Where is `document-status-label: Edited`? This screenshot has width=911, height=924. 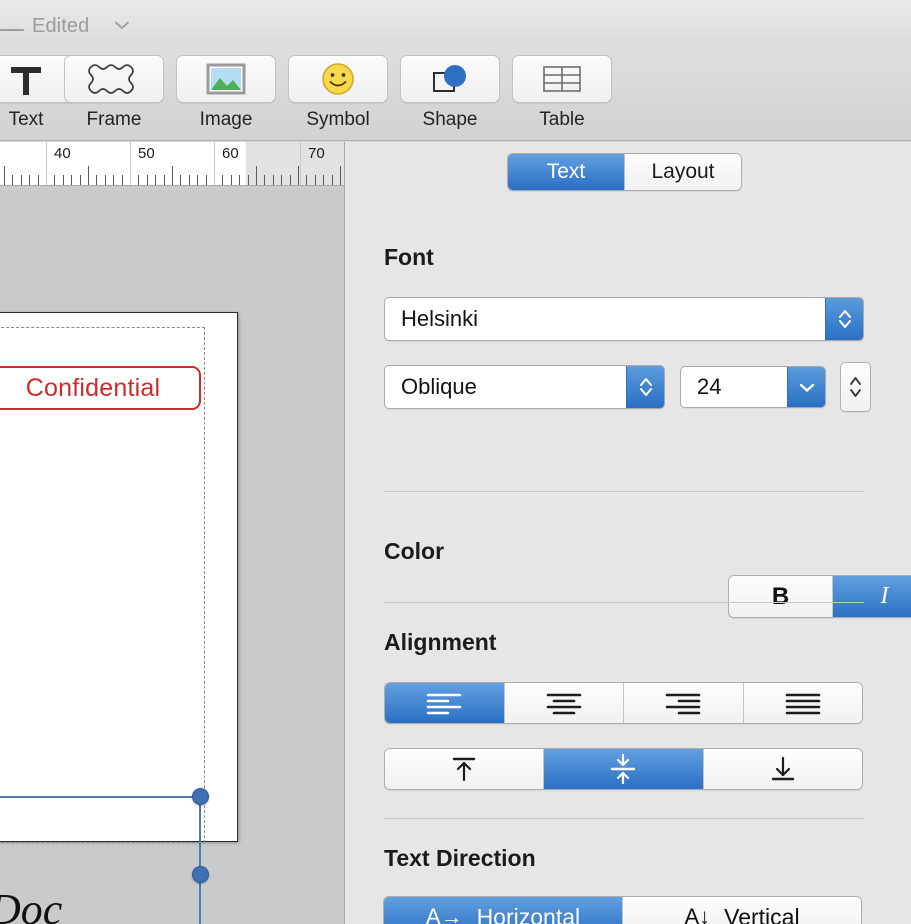
document-status-label: Edited is located at coordinates (61, 26).